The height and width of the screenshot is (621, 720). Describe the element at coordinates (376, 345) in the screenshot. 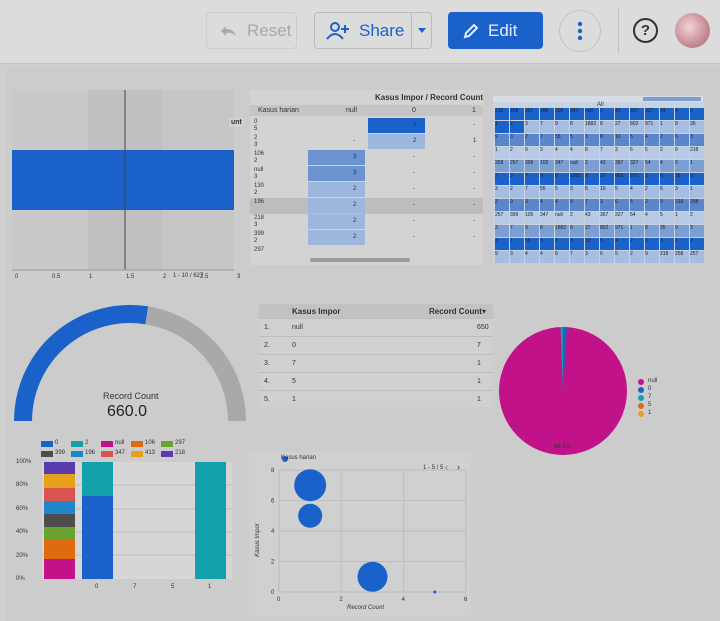

I see `table-row: 2. 0 7` at that location.